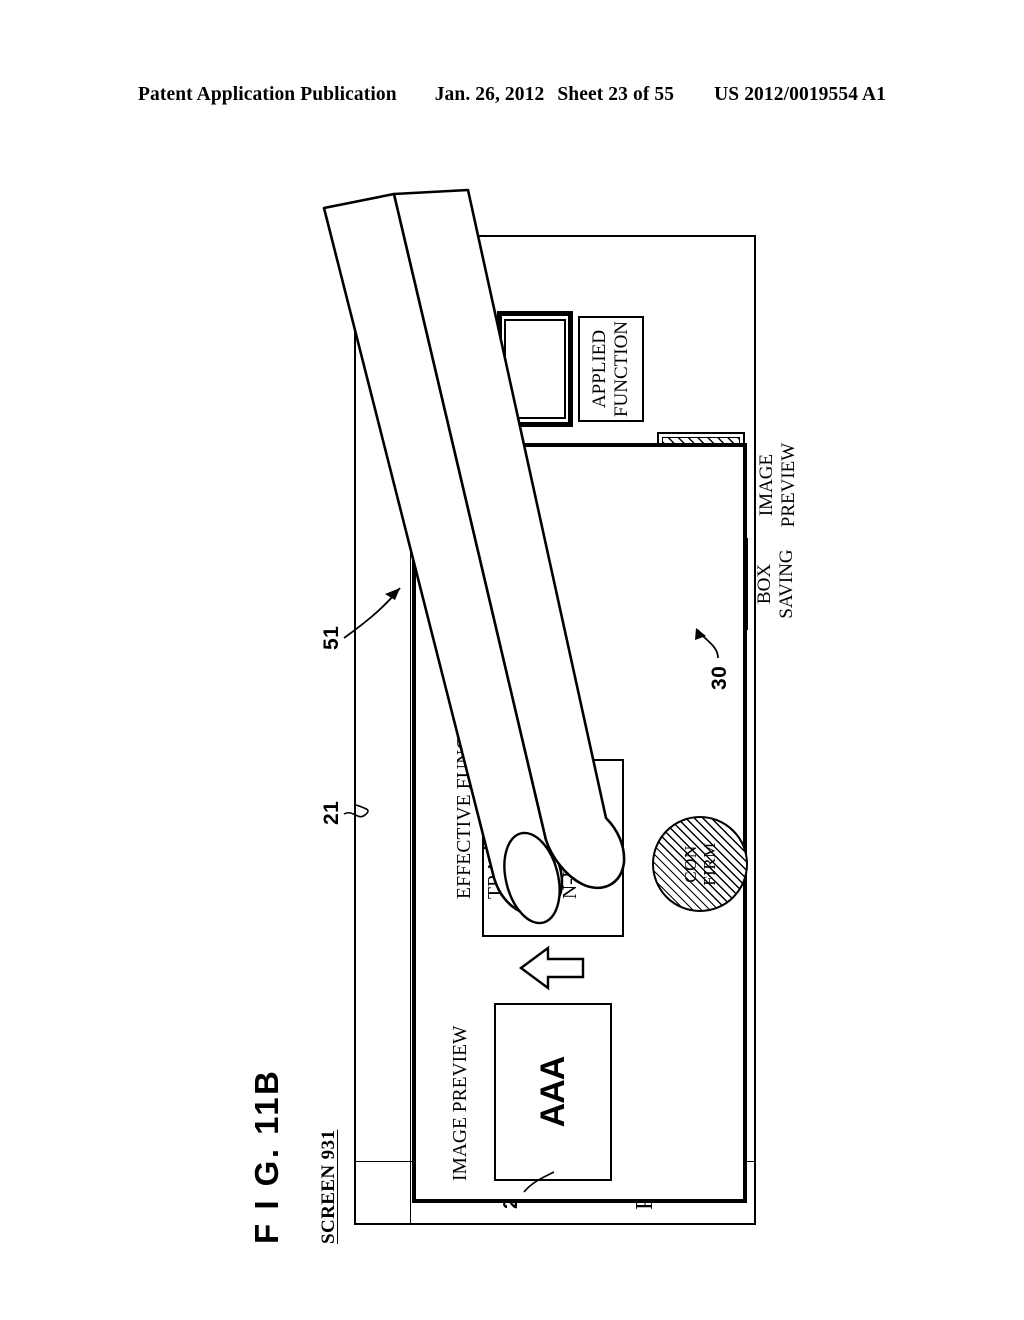 The height and width of the screenshot is (1320, 1024). What do you see at coordinates (489, 94) in the screenshot?
I see `publication-header-date: Jan. 26, 2012` at bounding box center [489, 94].